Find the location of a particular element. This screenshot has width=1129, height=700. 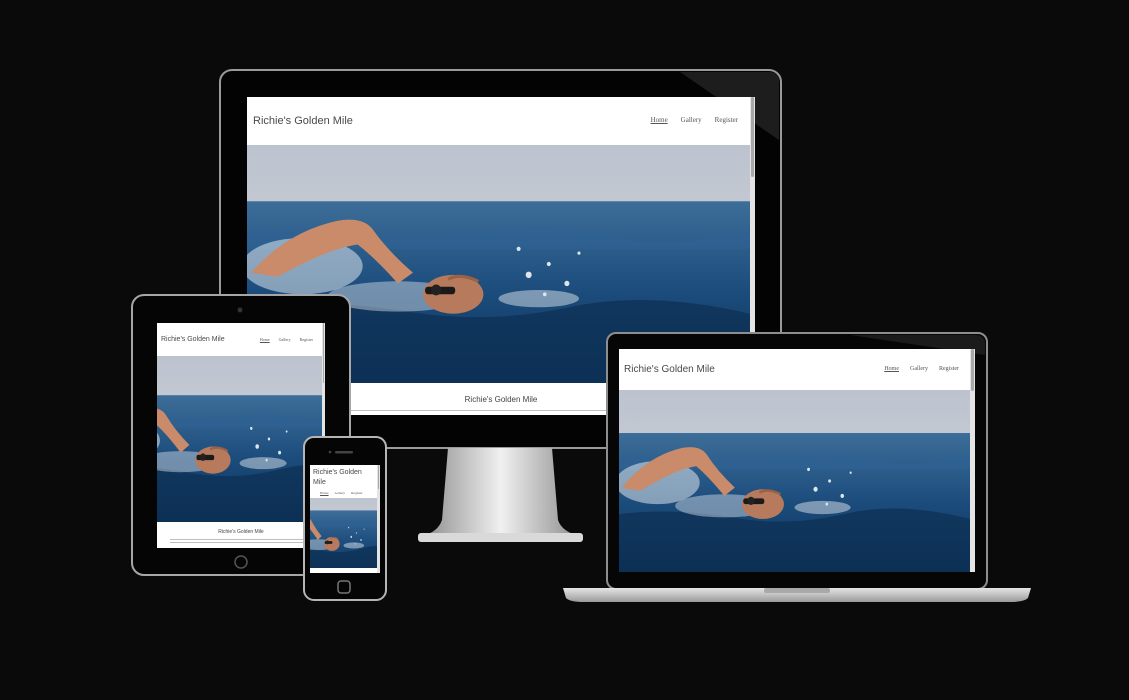

section-heading: Richie's Golden Mile is located at coordinates (241, 532).